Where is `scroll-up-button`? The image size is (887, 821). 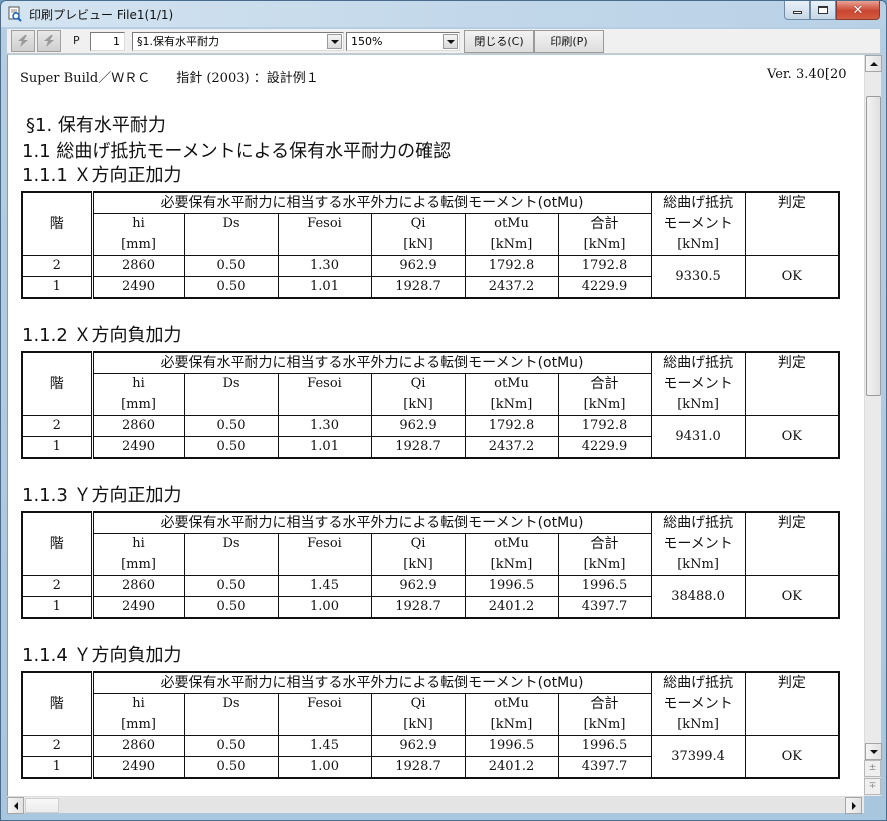
scroll-up-button is located at coordinates (873, 63).